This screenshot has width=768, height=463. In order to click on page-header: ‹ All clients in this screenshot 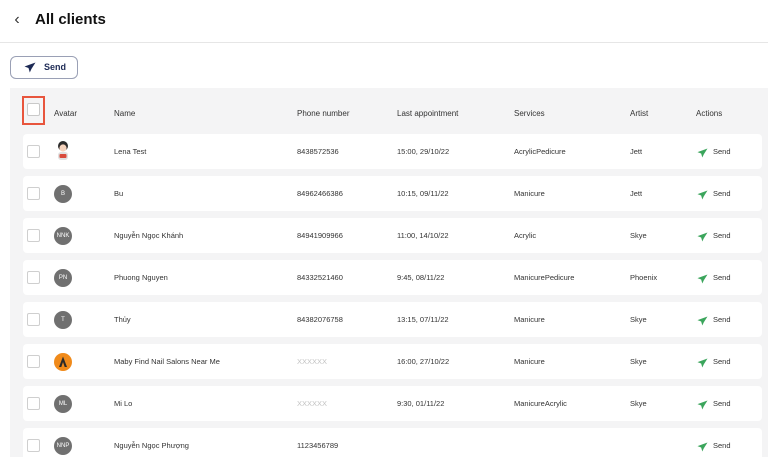, I will do `click(384, 21)`.